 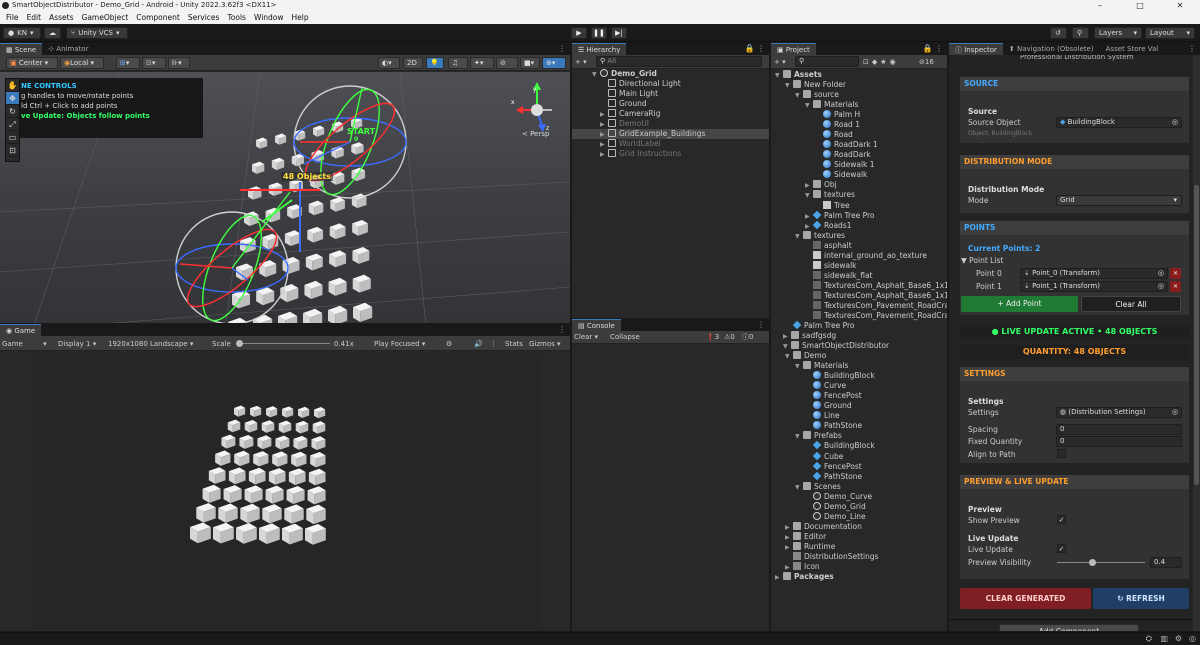 I want to click on menu-gameobject: GameObject, so click(x=105, y=17).